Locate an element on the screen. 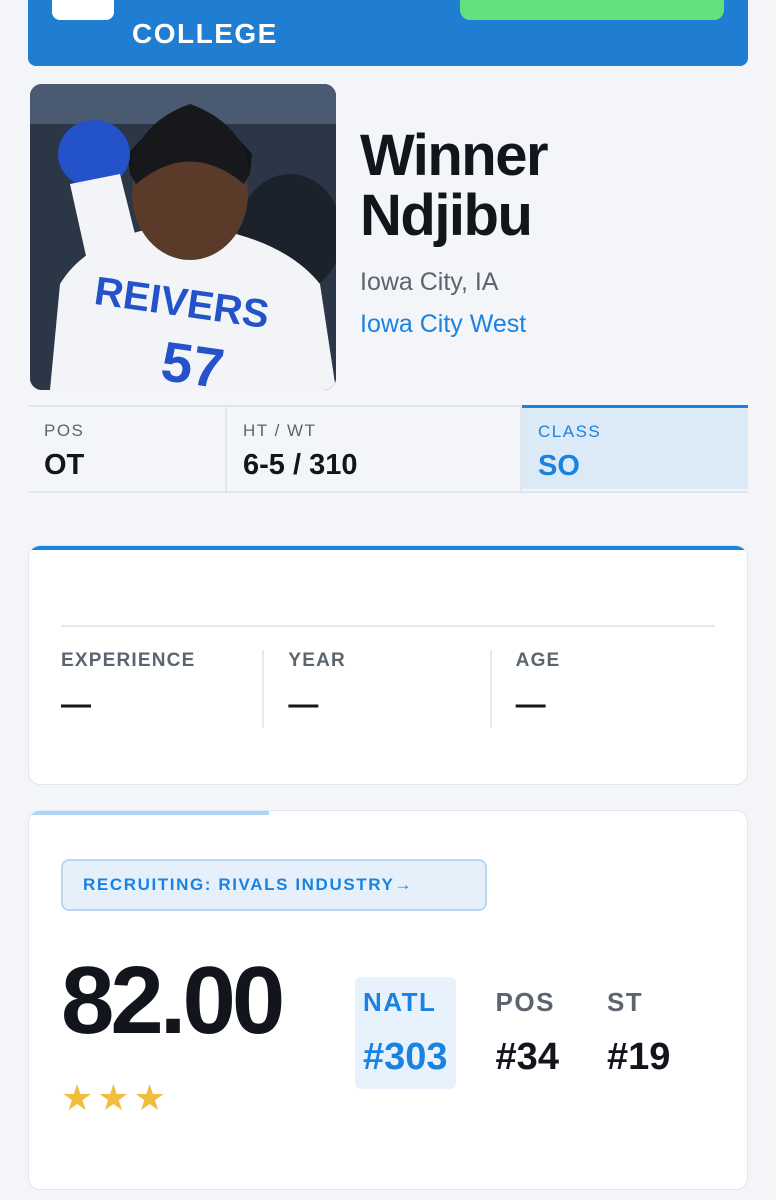  stat-label: YEAR is located at coordinates (317, 660).